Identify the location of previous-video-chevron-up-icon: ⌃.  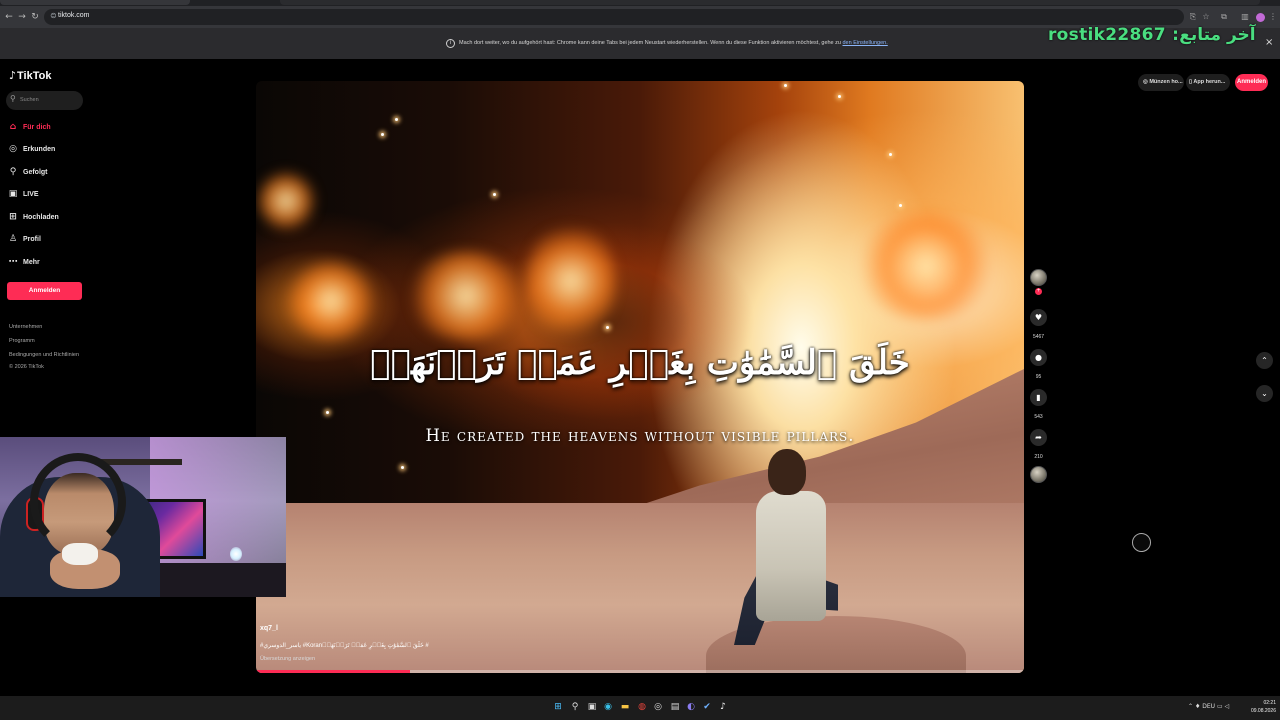
(1264, 360).